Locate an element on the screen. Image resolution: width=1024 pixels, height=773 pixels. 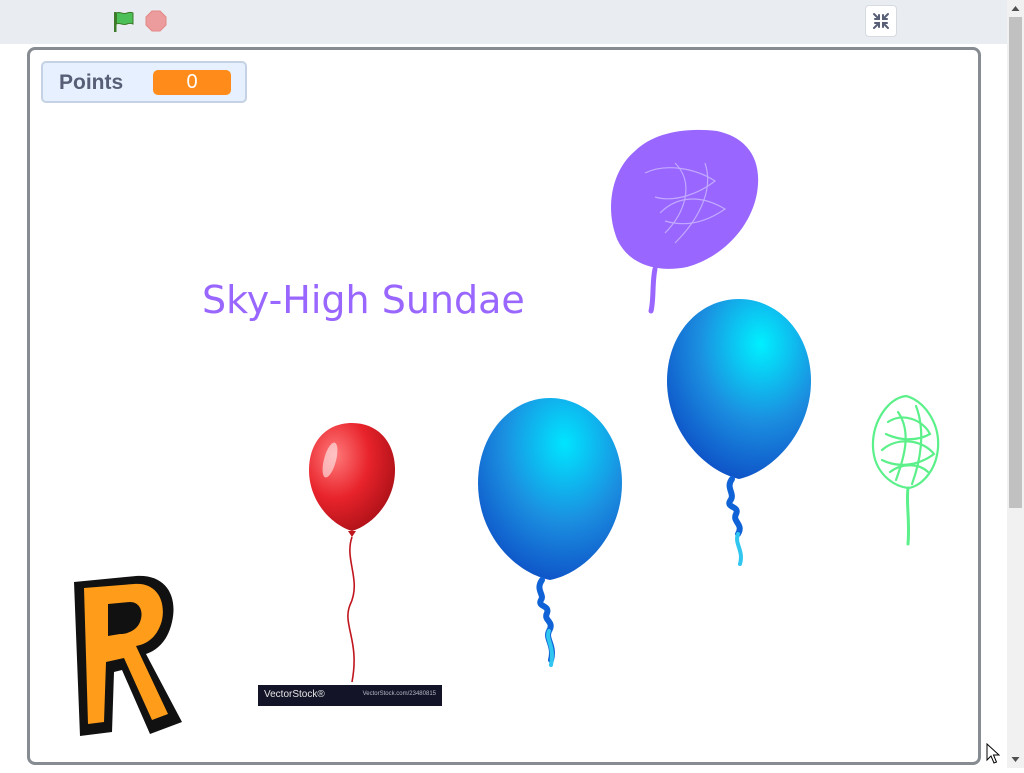
page-scrollbar is located at coordinates (1015, 384).